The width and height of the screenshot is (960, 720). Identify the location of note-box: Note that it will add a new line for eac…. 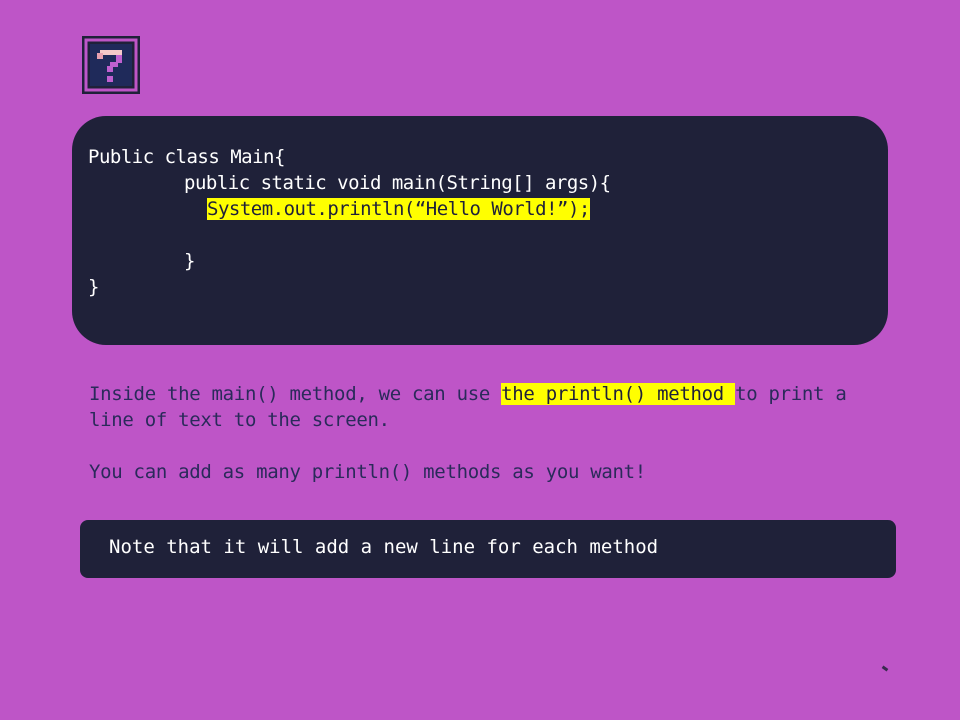
(488, 549).